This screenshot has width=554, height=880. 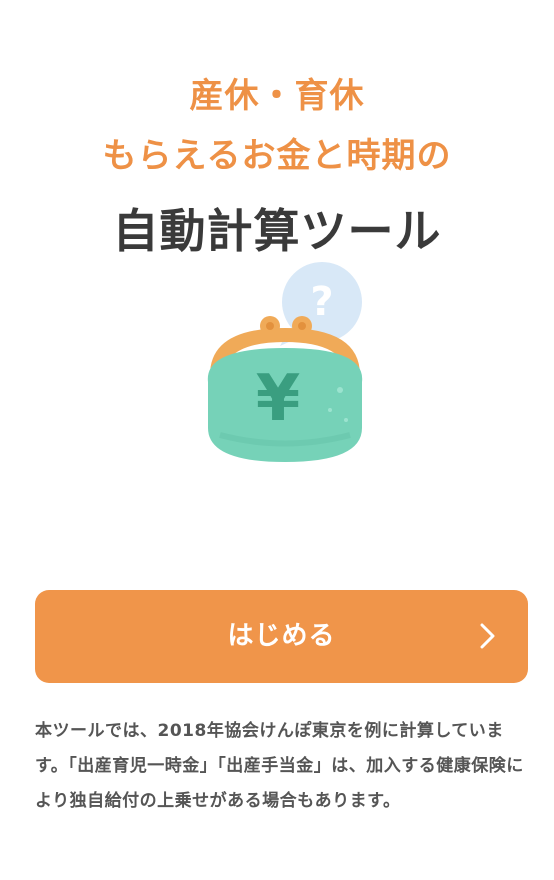 What do you see at coordinates (321, 302) in the screenshot?
I see `question-mark: ?` at bounding box center [321, 302].